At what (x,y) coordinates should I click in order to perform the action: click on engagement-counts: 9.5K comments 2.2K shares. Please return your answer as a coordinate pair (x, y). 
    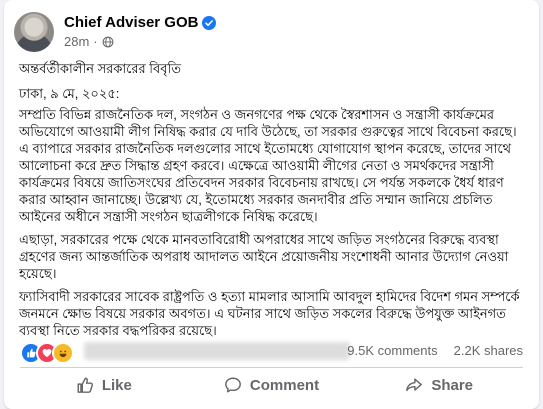
    Looking at the image, I should click on (435, 350).